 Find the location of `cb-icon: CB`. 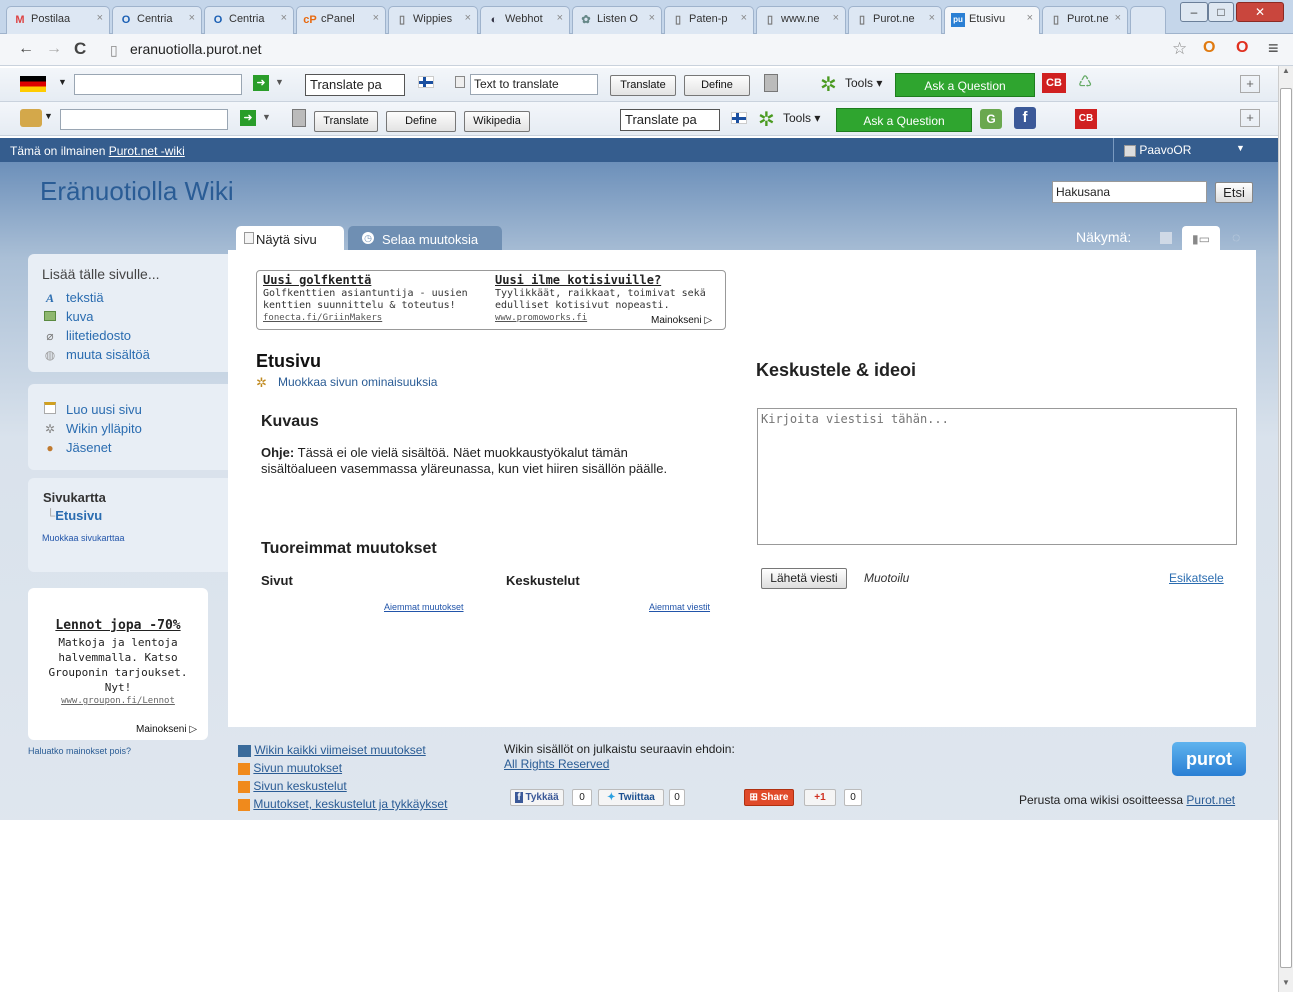

cb-icon: CB is located at coordinates (1054, 83).